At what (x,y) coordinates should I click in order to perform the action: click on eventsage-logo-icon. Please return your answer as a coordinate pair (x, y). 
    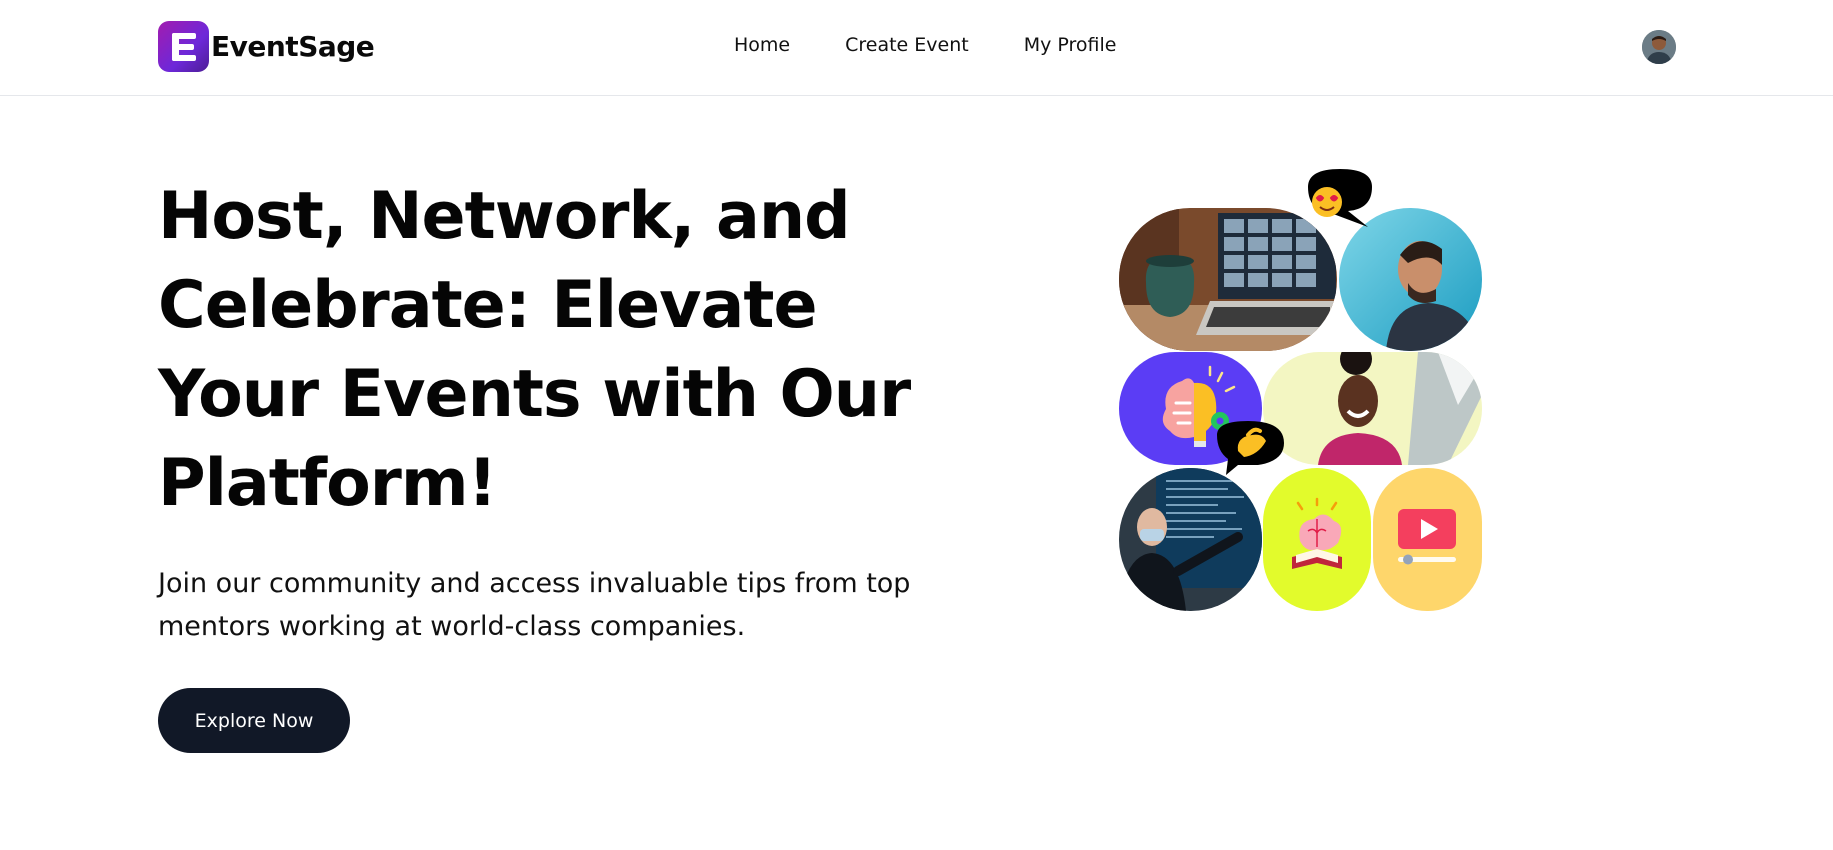
    Looking at the image, I should click on (183, 46).